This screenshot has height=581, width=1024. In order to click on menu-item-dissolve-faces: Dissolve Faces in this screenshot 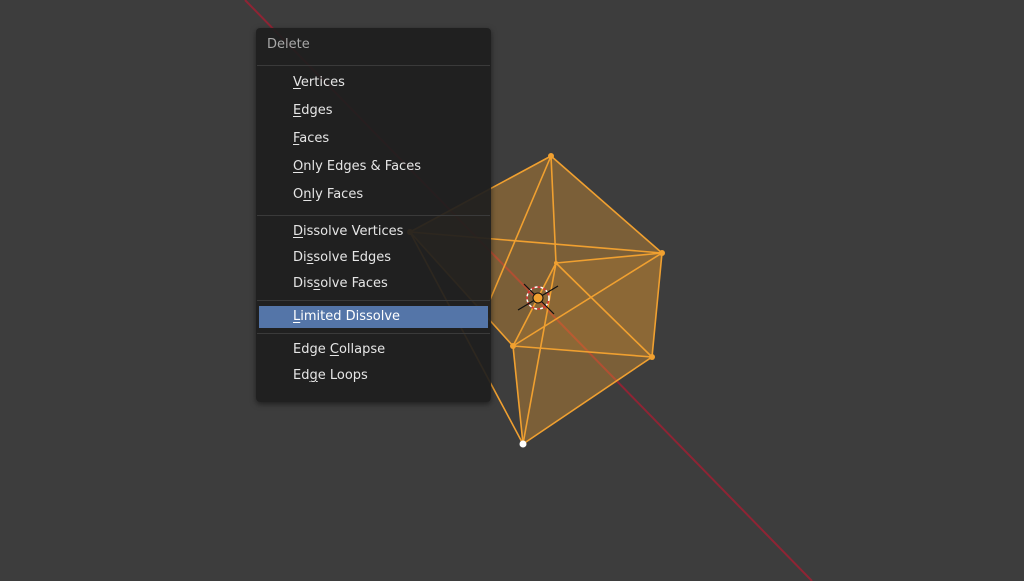, I will do `click(373, 284)`.